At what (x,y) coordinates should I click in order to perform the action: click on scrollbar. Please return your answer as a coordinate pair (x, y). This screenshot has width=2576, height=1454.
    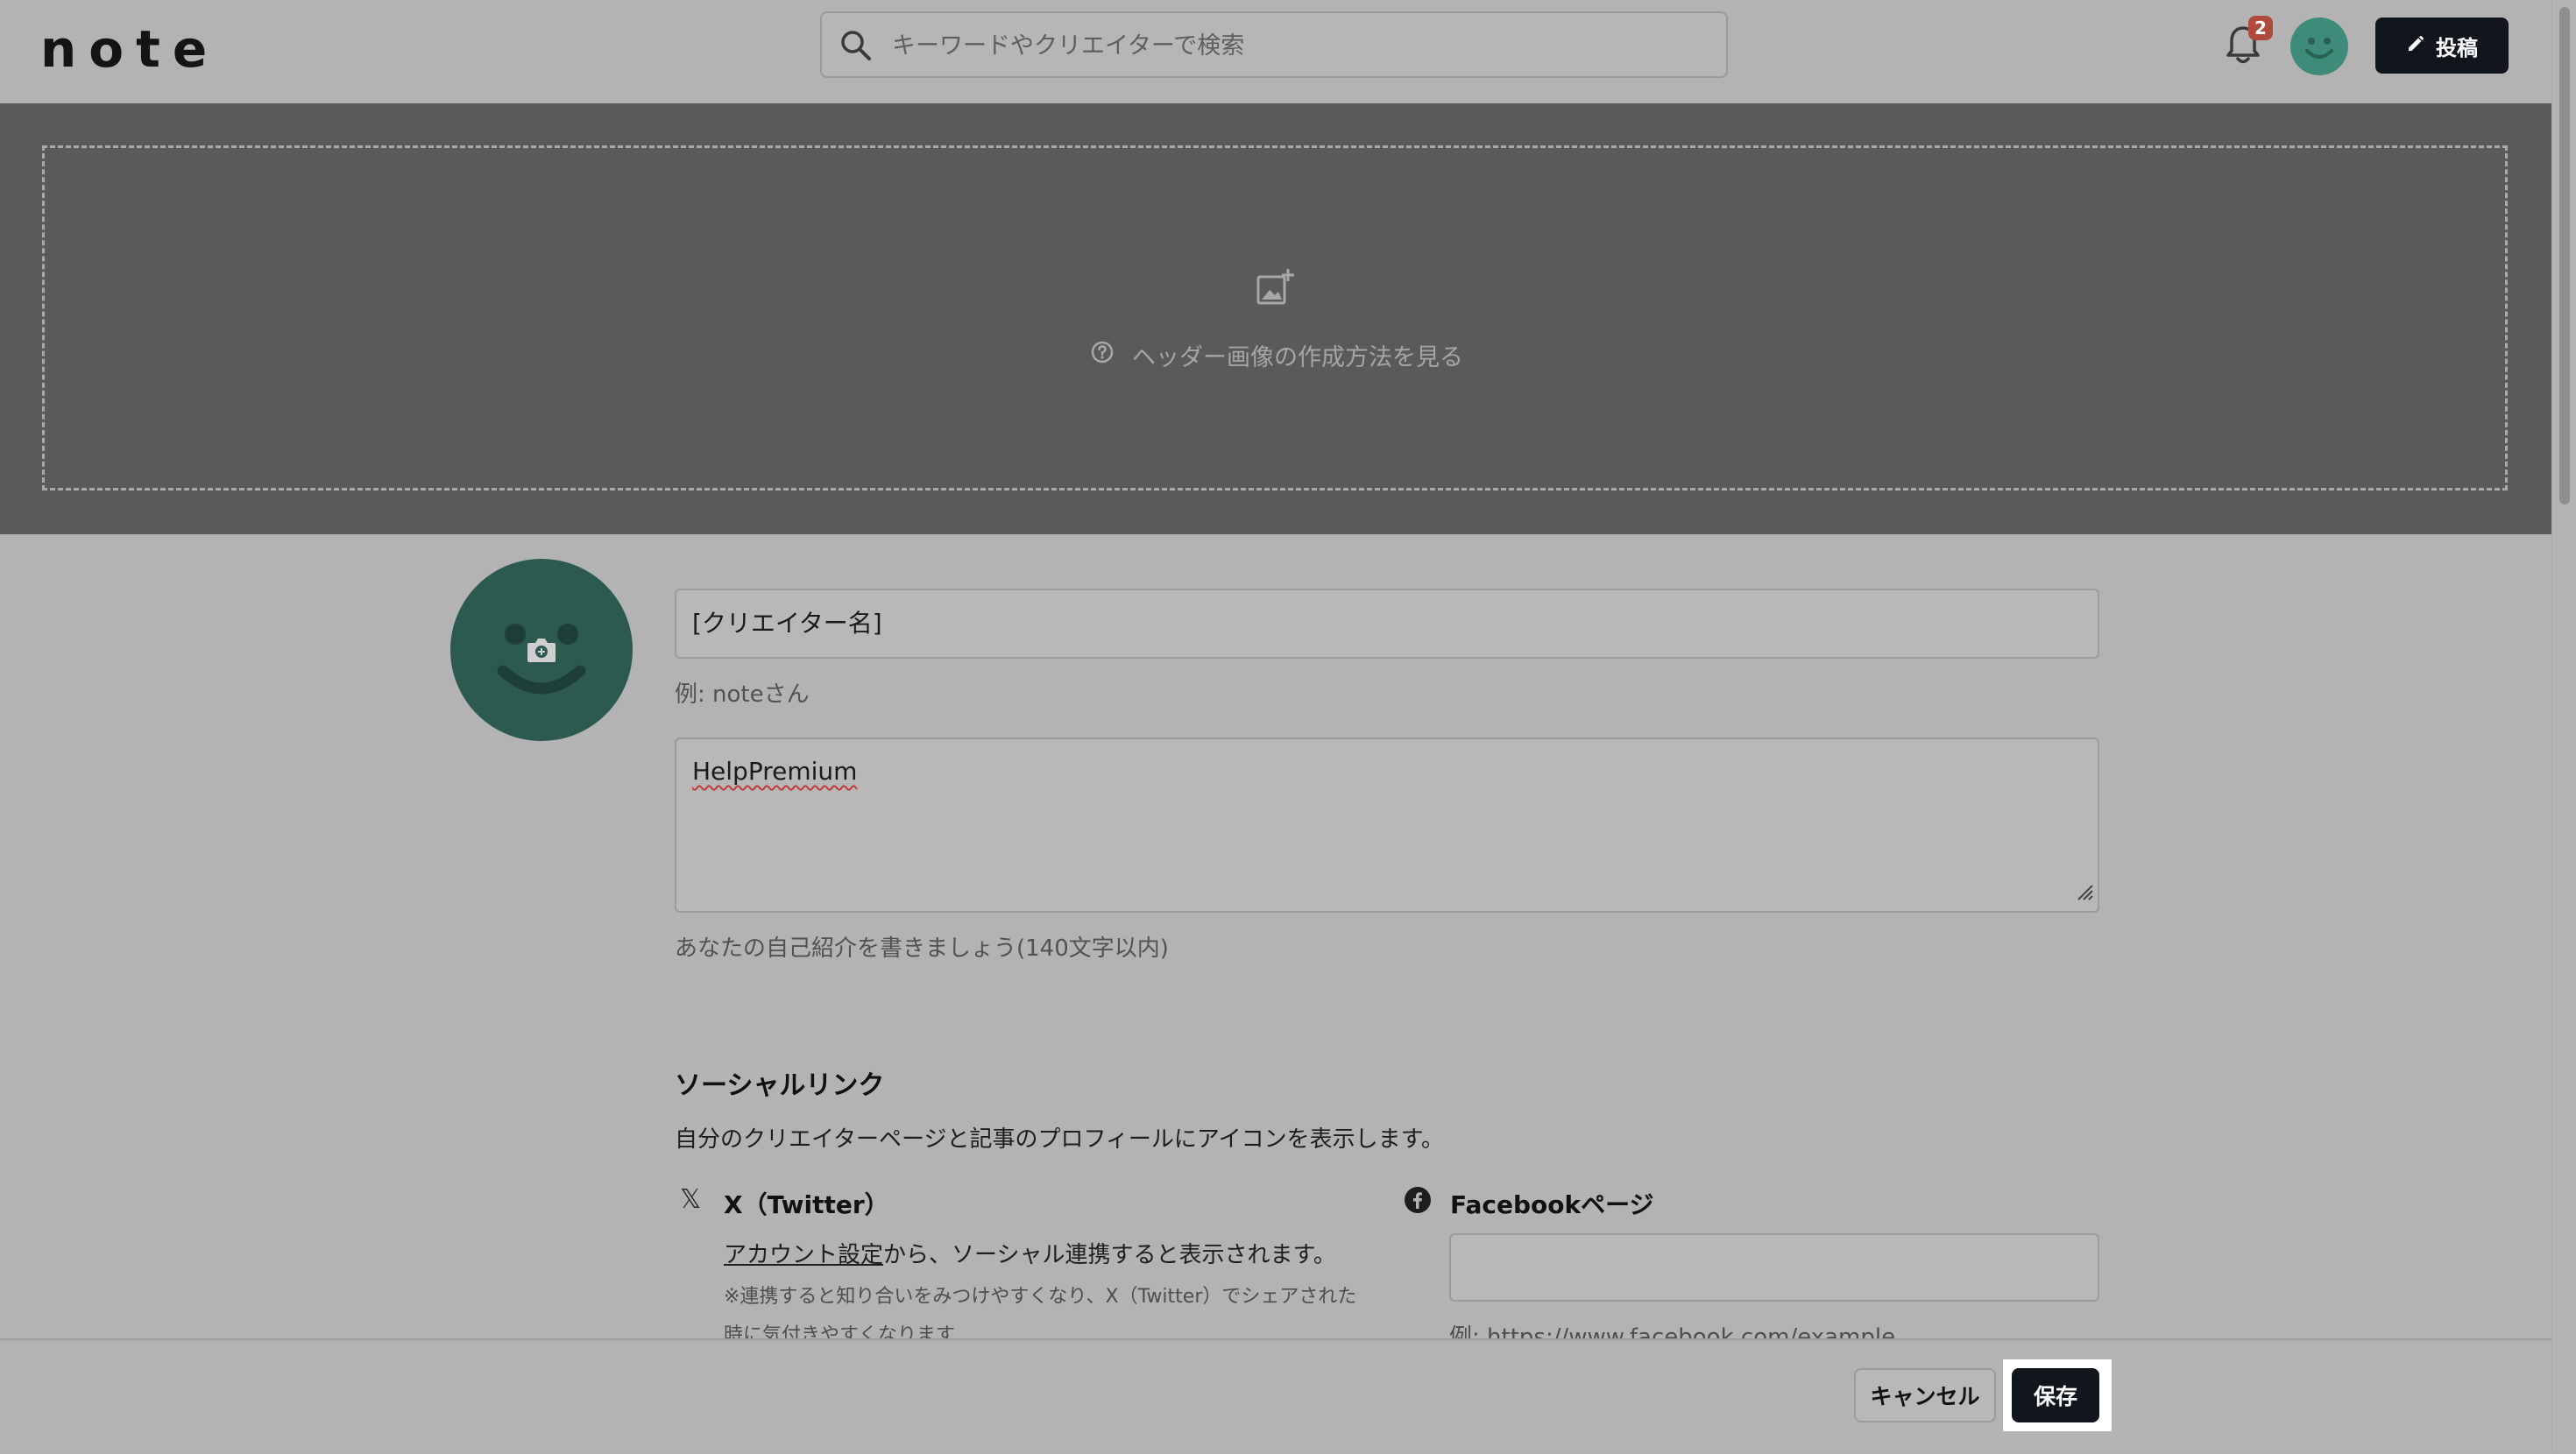
    Looking at the image, I should click on (2563, 726).